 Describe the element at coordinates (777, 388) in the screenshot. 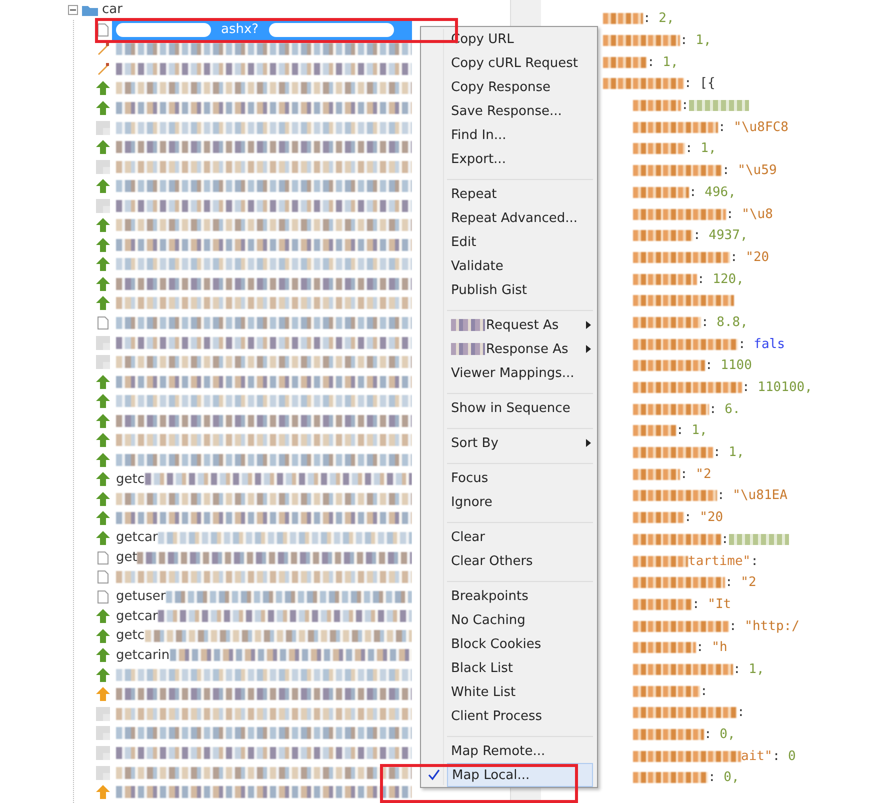

I see `json-value: : 110100,` at that location.